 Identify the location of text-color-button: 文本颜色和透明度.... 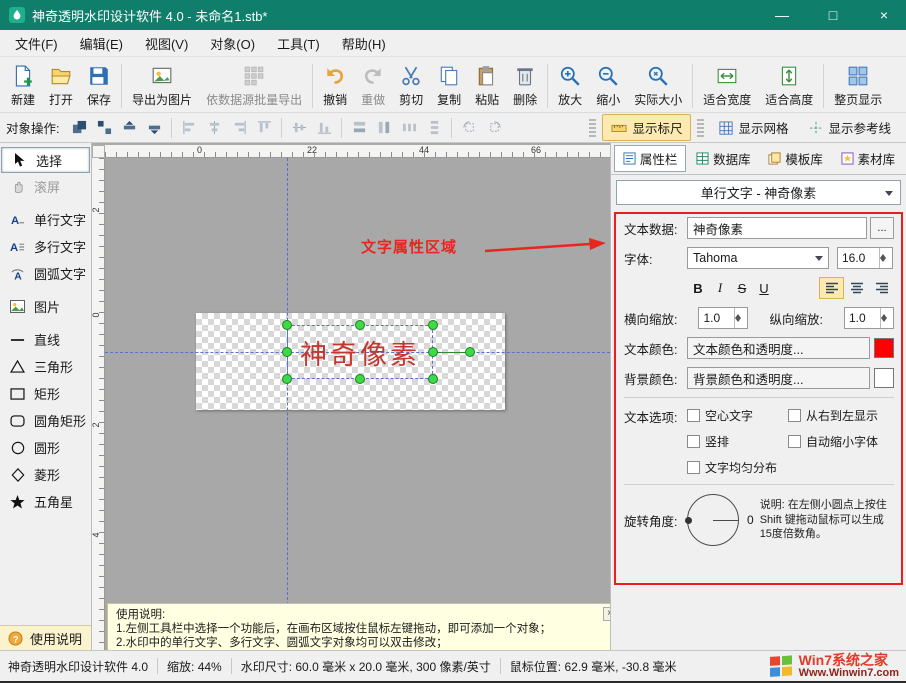
(778, 348).